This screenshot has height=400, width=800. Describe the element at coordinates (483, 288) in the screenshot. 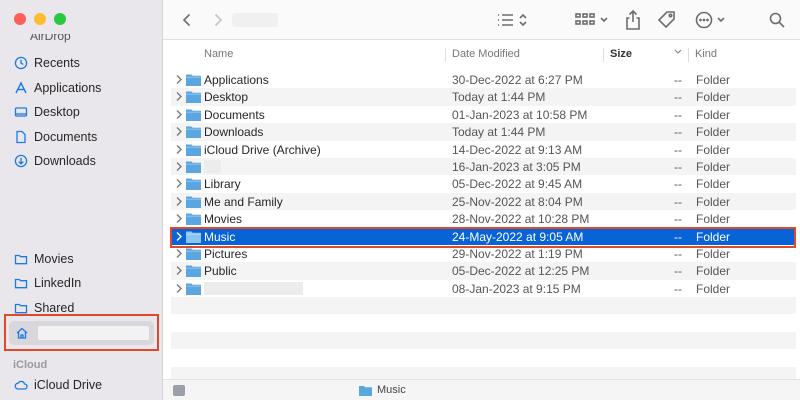

I see `file-row: 08-Jan-2023 at 9:15 PM -- Folder` at that location.